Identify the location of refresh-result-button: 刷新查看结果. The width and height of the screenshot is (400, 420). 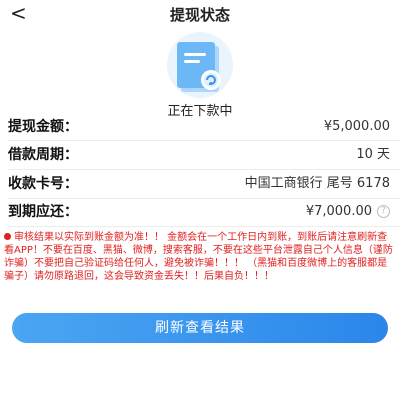
(200, 328).